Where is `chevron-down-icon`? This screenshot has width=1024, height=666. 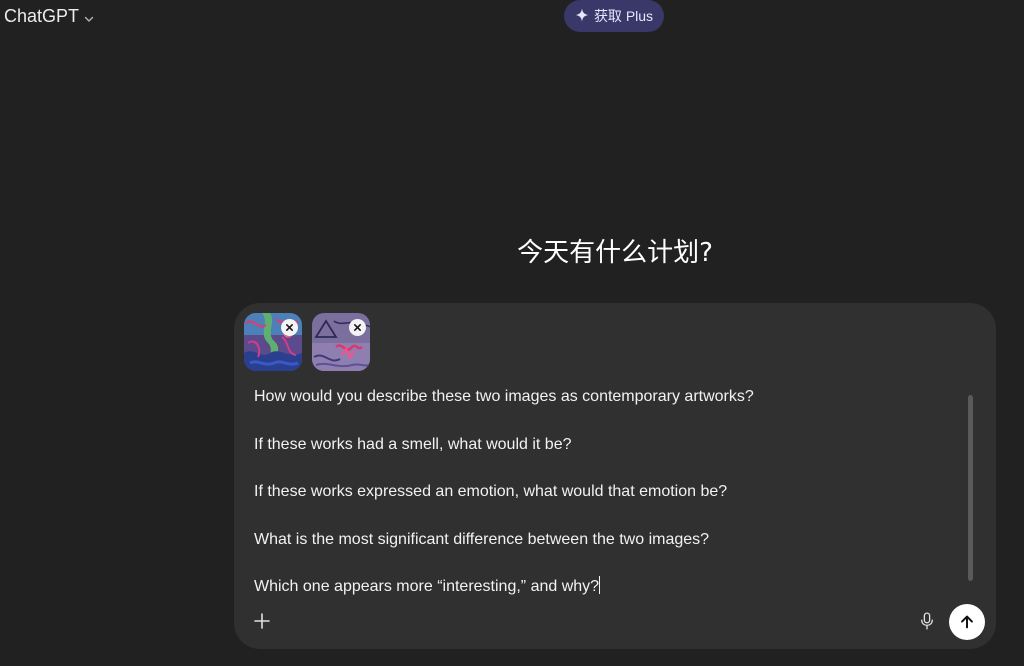 chevron-down-icon is located at coordinates (89, 16).